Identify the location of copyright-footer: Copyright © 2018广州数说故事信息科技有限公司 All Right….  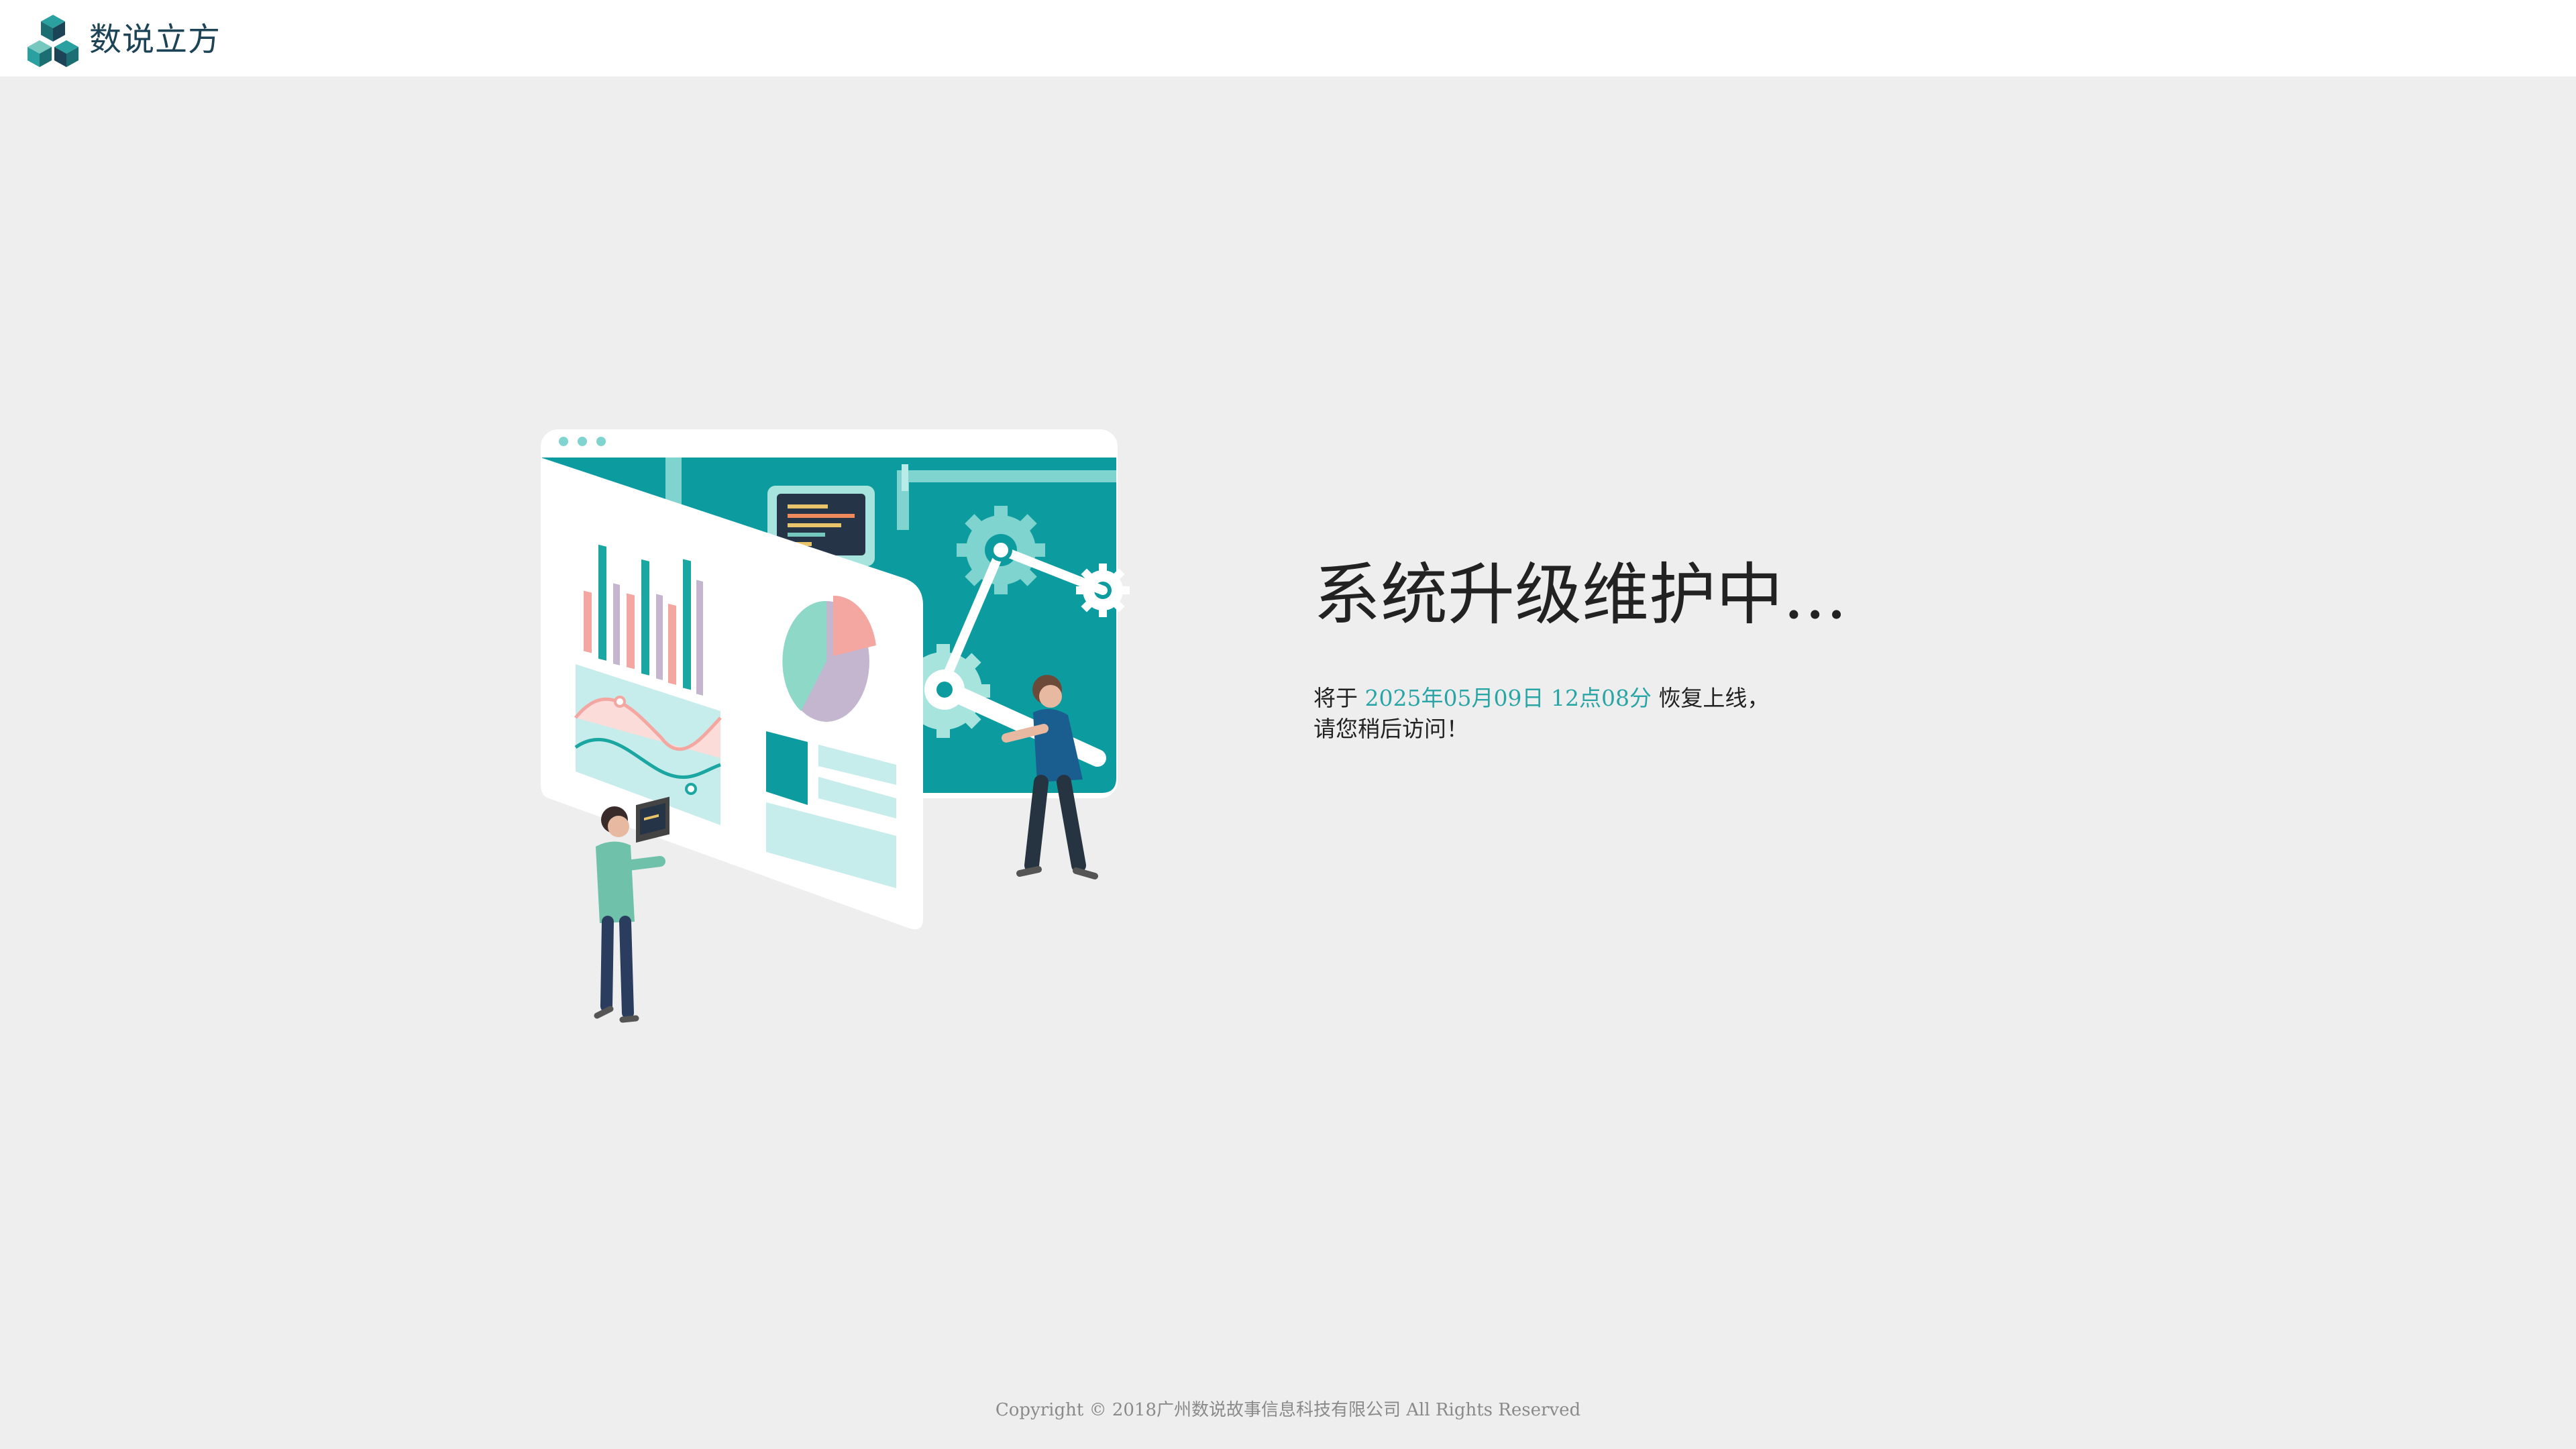
(1288, 1410).